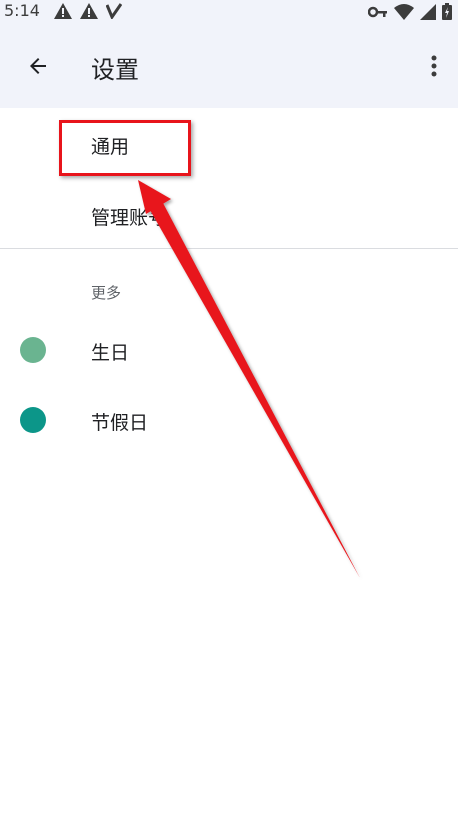 The image size is (458, 820). I want to click on status-bar: 5:14, so click(229, 11).